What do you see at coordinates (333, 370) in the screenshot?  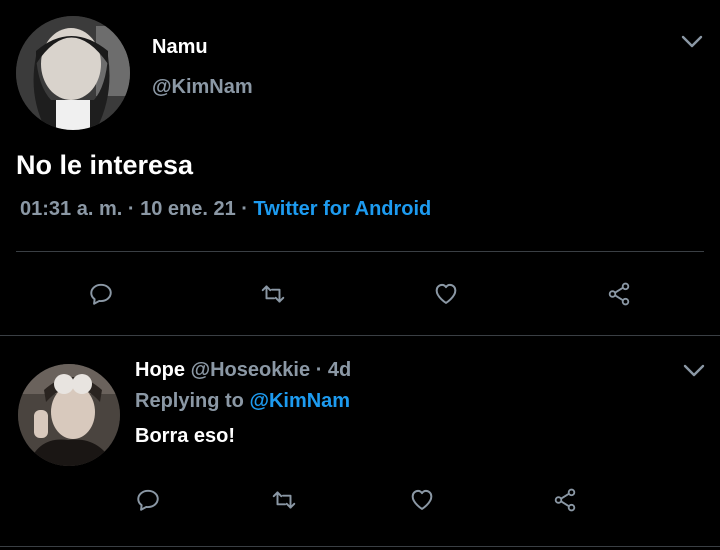 I see `reply-age: · 4d` at bounding box center [333, 370].